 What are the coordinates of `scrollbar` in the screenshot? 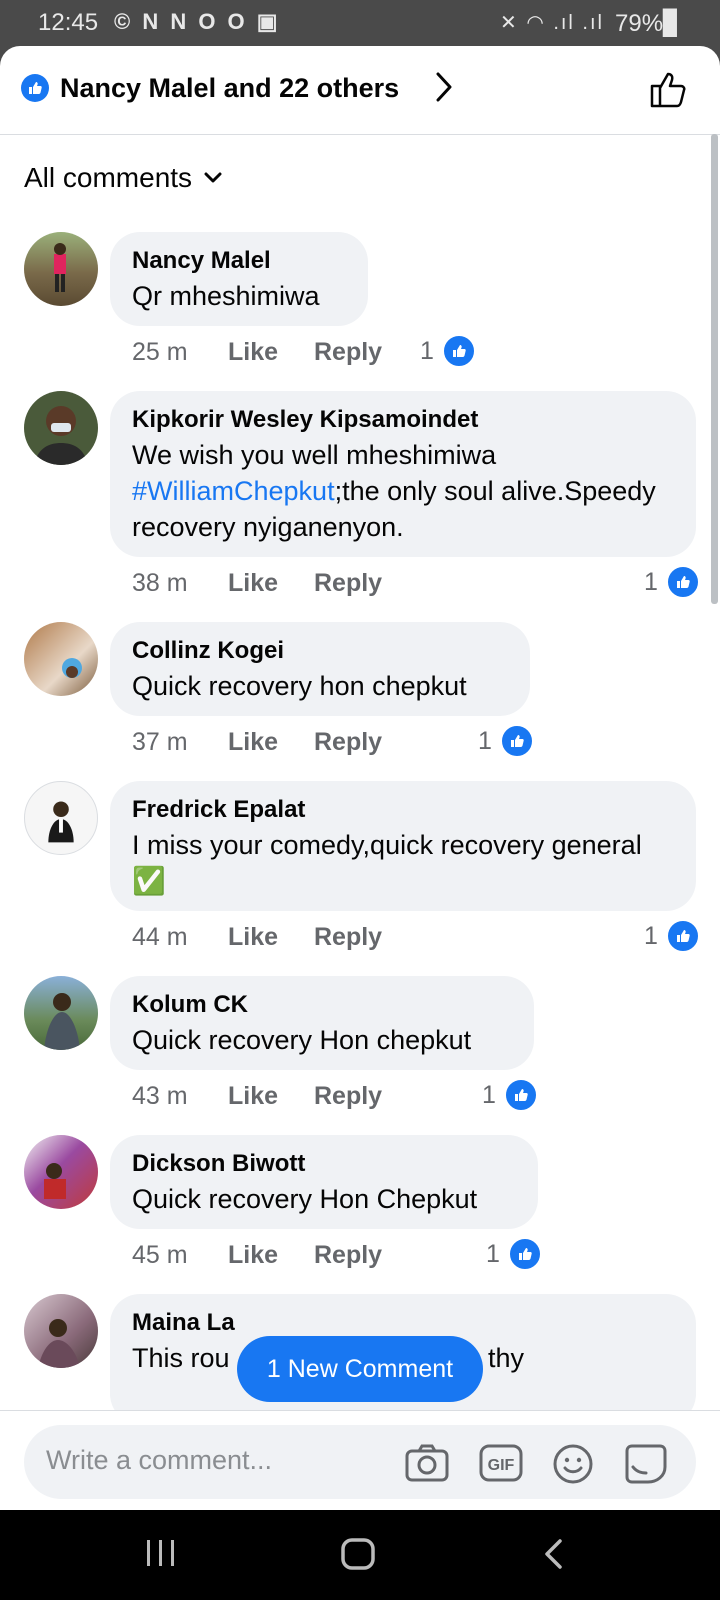 It's located at (714, 369).